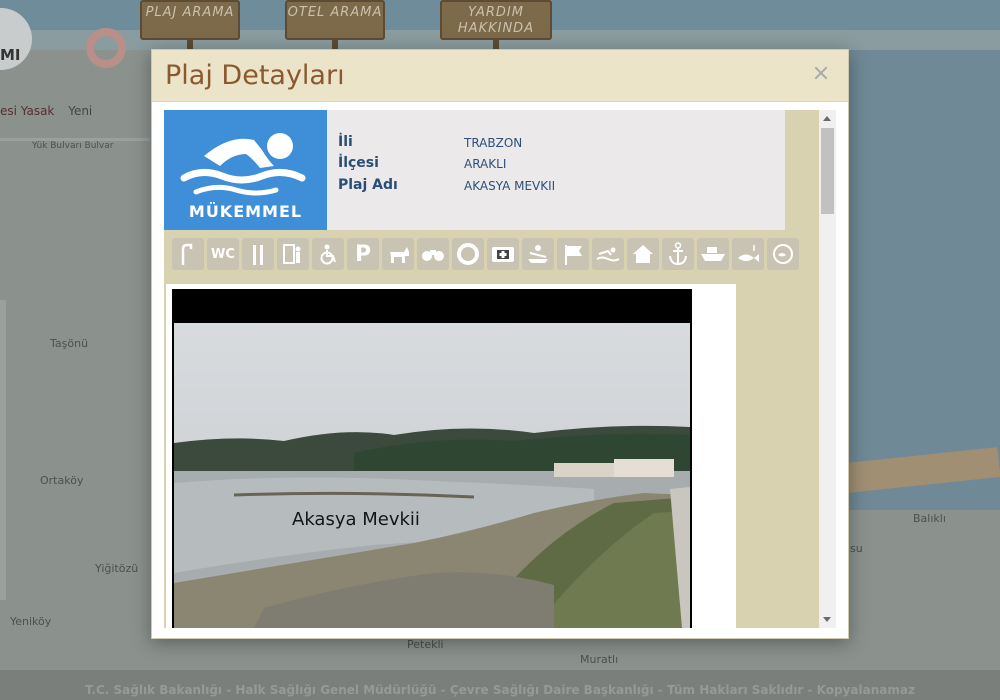  Describe the element at coordinates (188, 254) in the screenshot. I see `shower-icon` at that location.